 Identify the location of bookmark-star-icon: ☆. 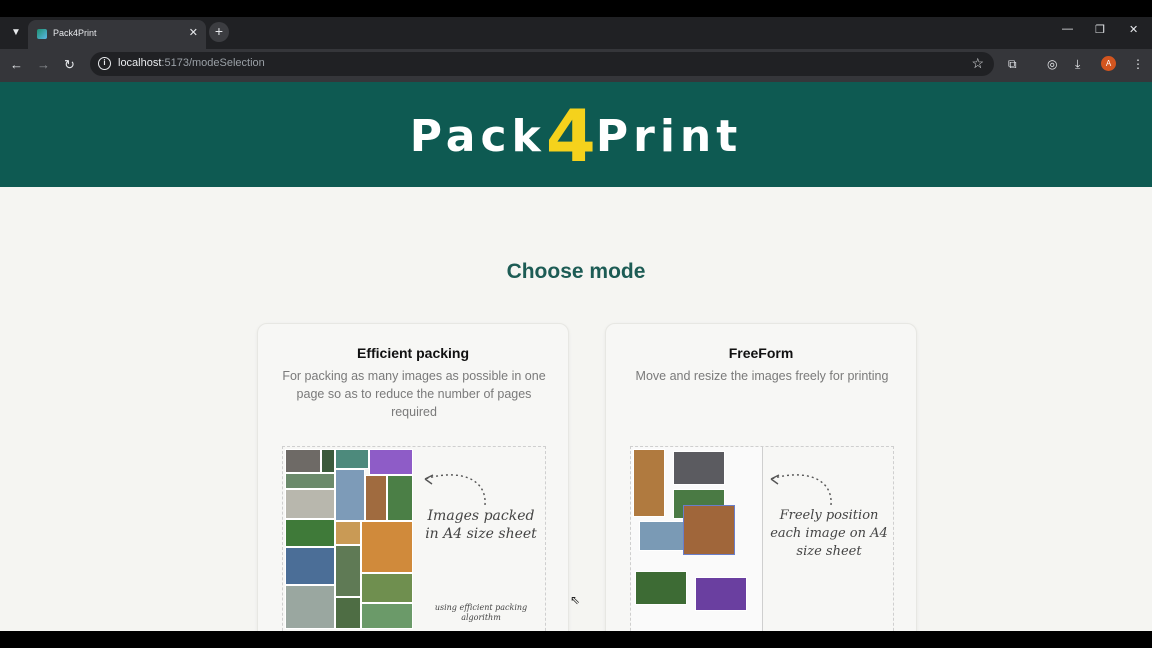
(977, 63).